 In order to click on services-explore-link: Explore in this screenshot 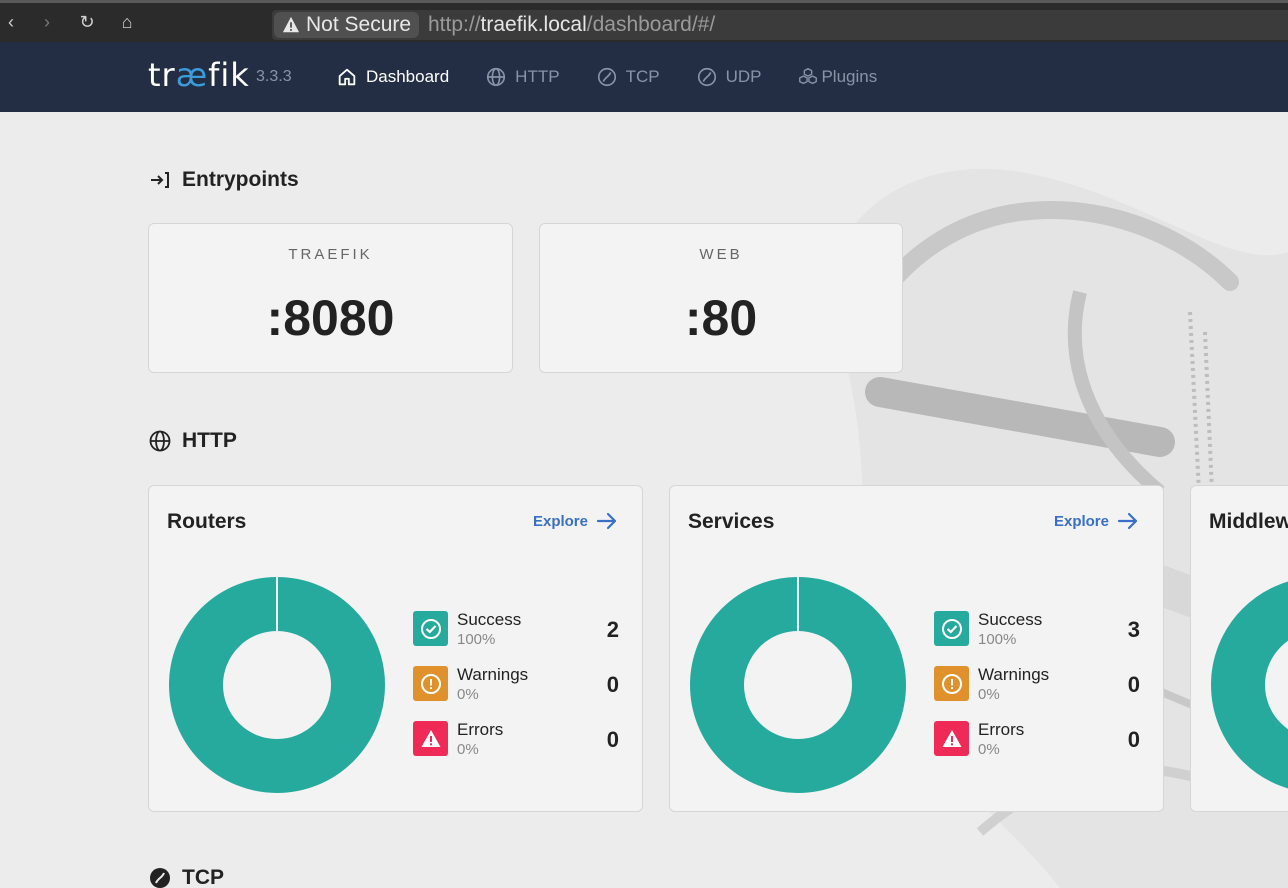, I will do `click(1096, 521)`.